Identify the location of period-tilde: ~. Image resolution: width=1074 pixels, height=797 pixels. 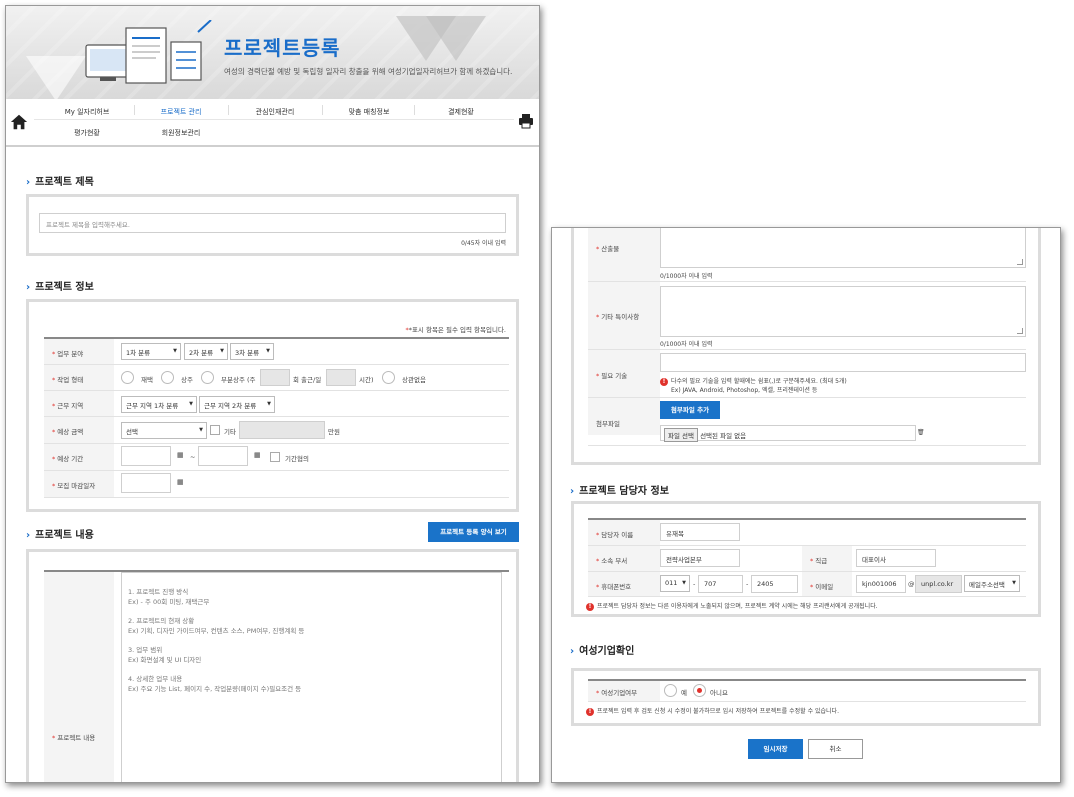
(193, 457).